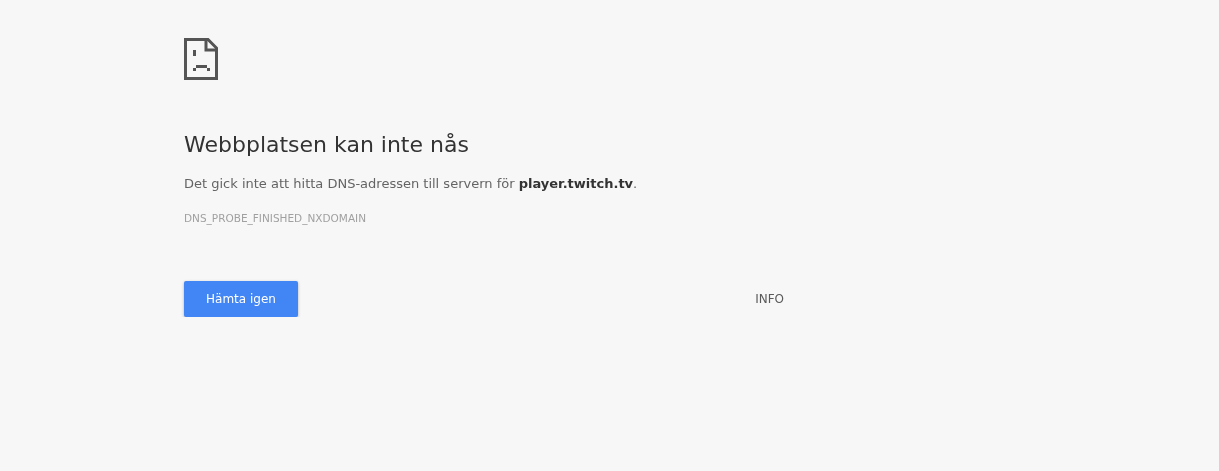 This screenshot has height=471, width=1219. I want to click on error-heading: Webbplatsen kan inte nås, so click(327, 145).